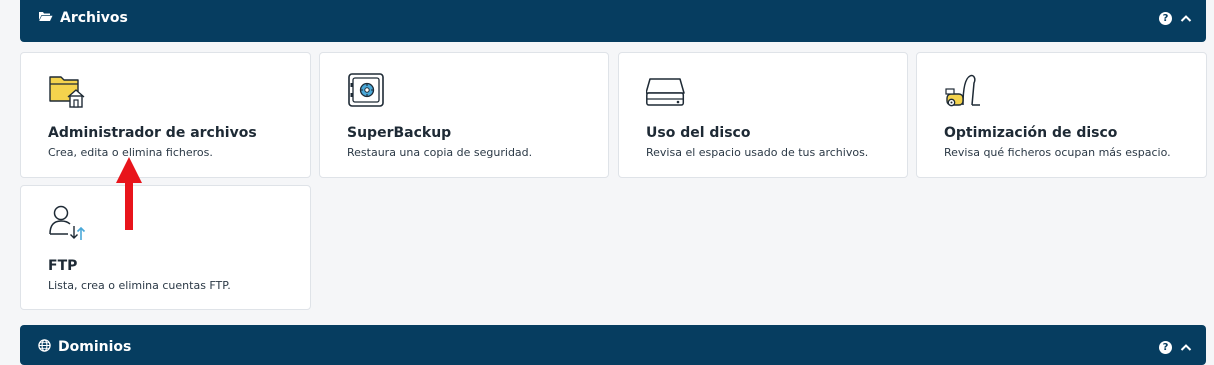 The image size is (1214, 365). Describe the element at coordinates (45, 18) in the screenshot. I see `folder-open-icon` at that location.